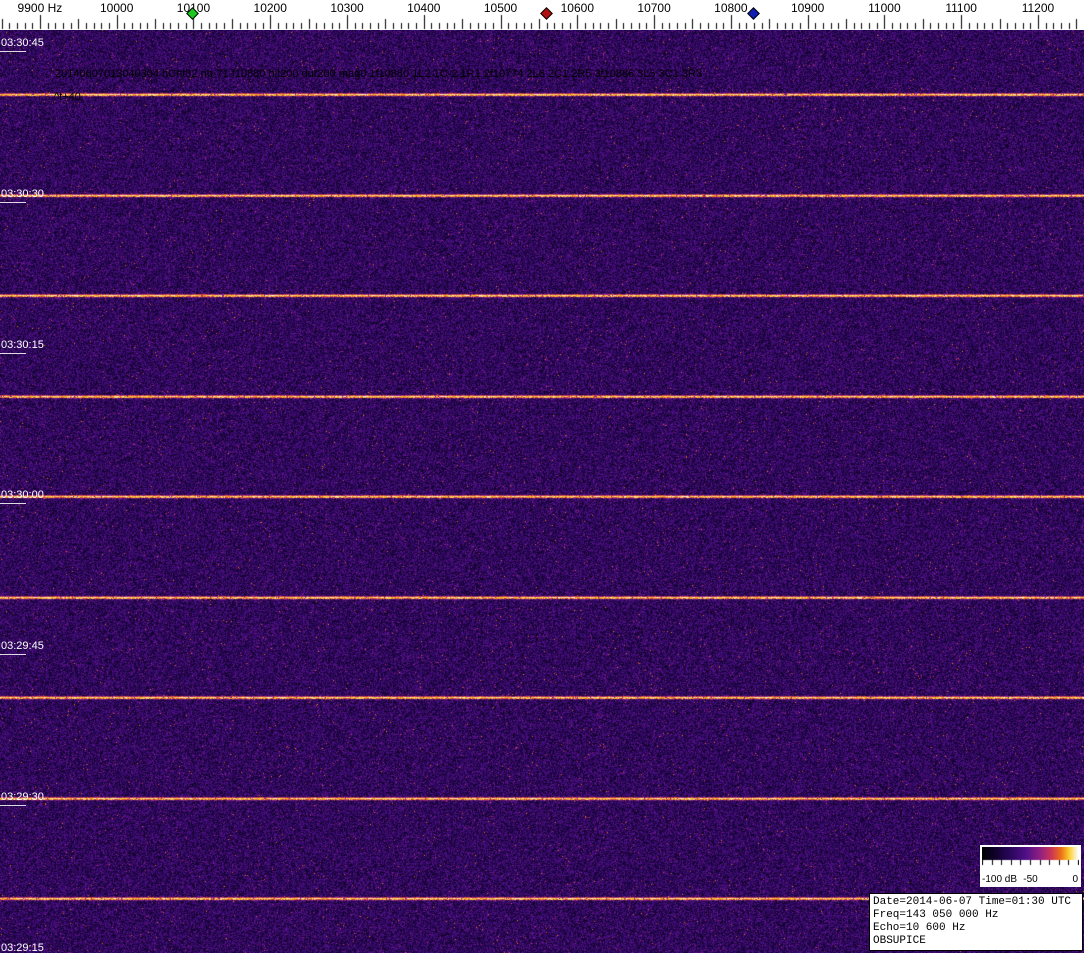  I want to click on pulse-time-tag: ^t+40, so click(67, 97).